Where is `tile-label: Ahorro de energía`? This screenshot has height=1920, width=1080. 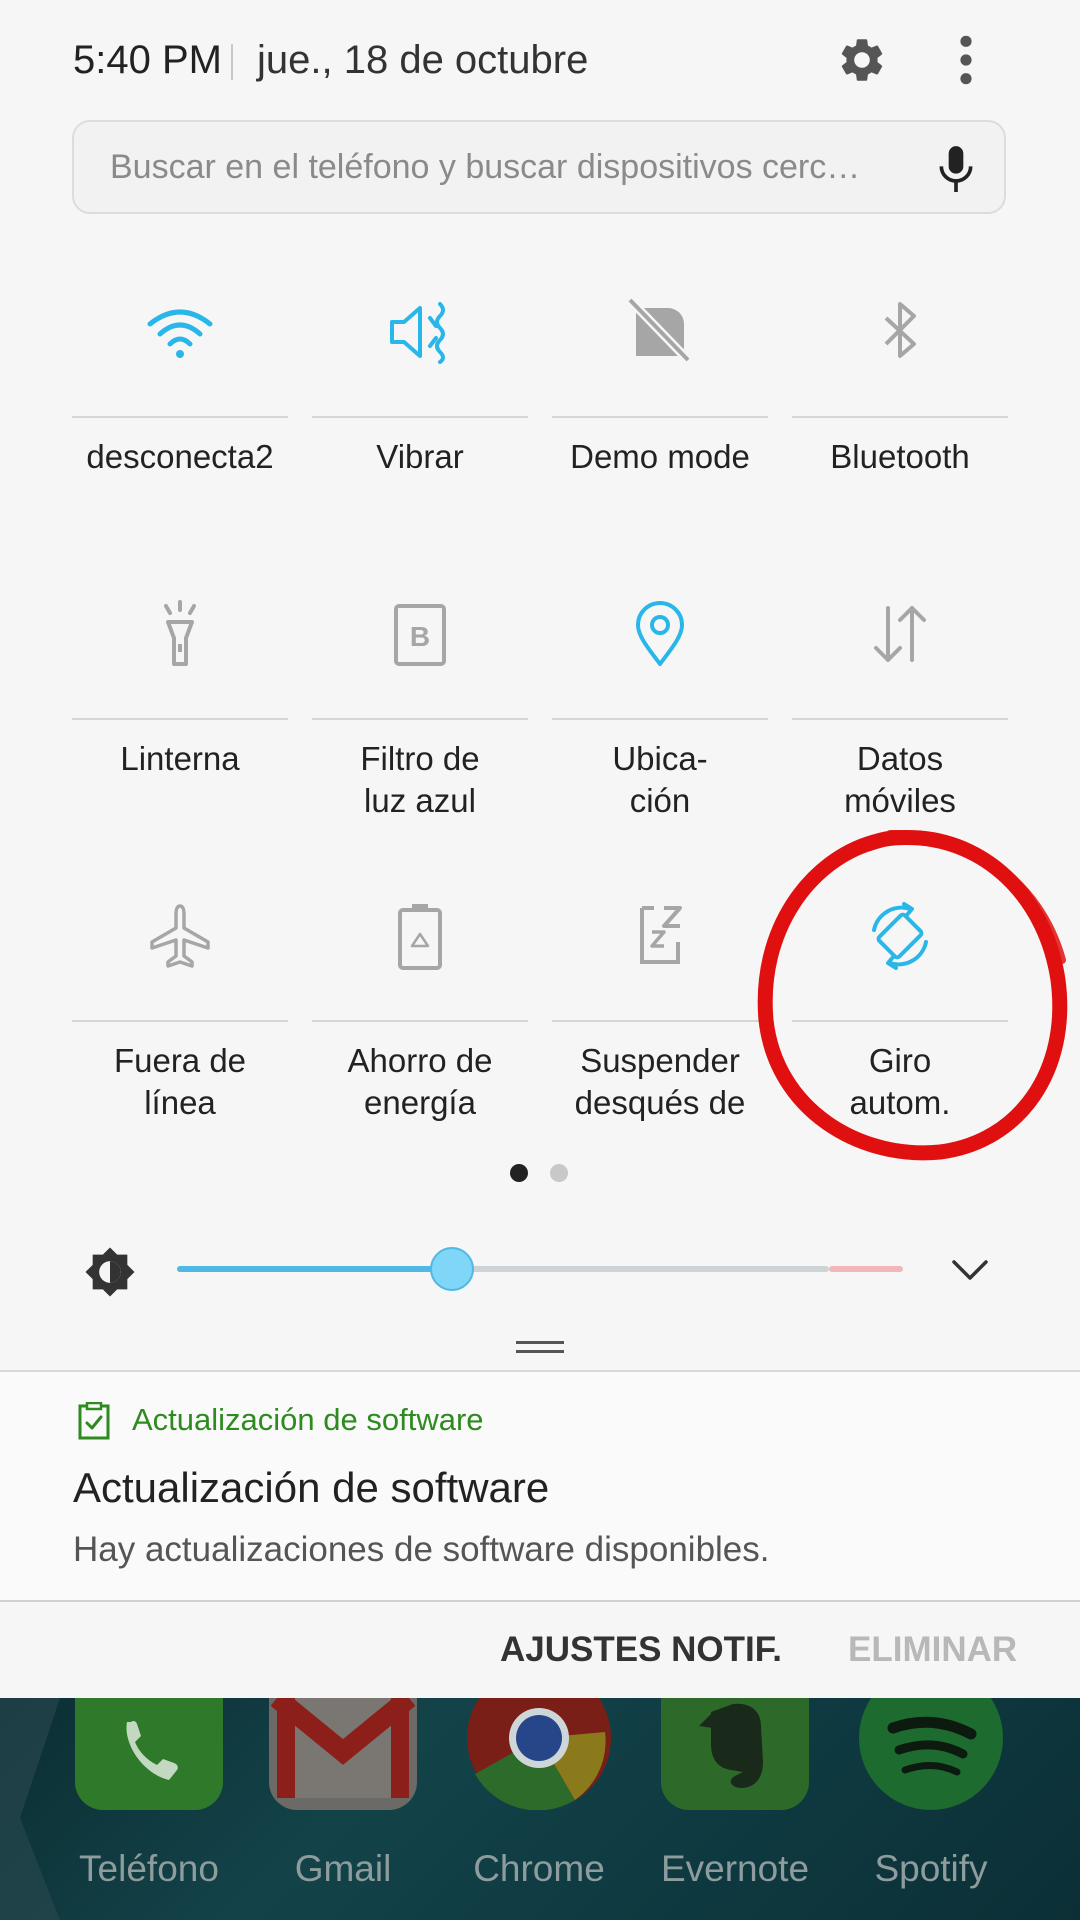 tile-label: Ahorro de energía is located at coordinates (420, 1081).